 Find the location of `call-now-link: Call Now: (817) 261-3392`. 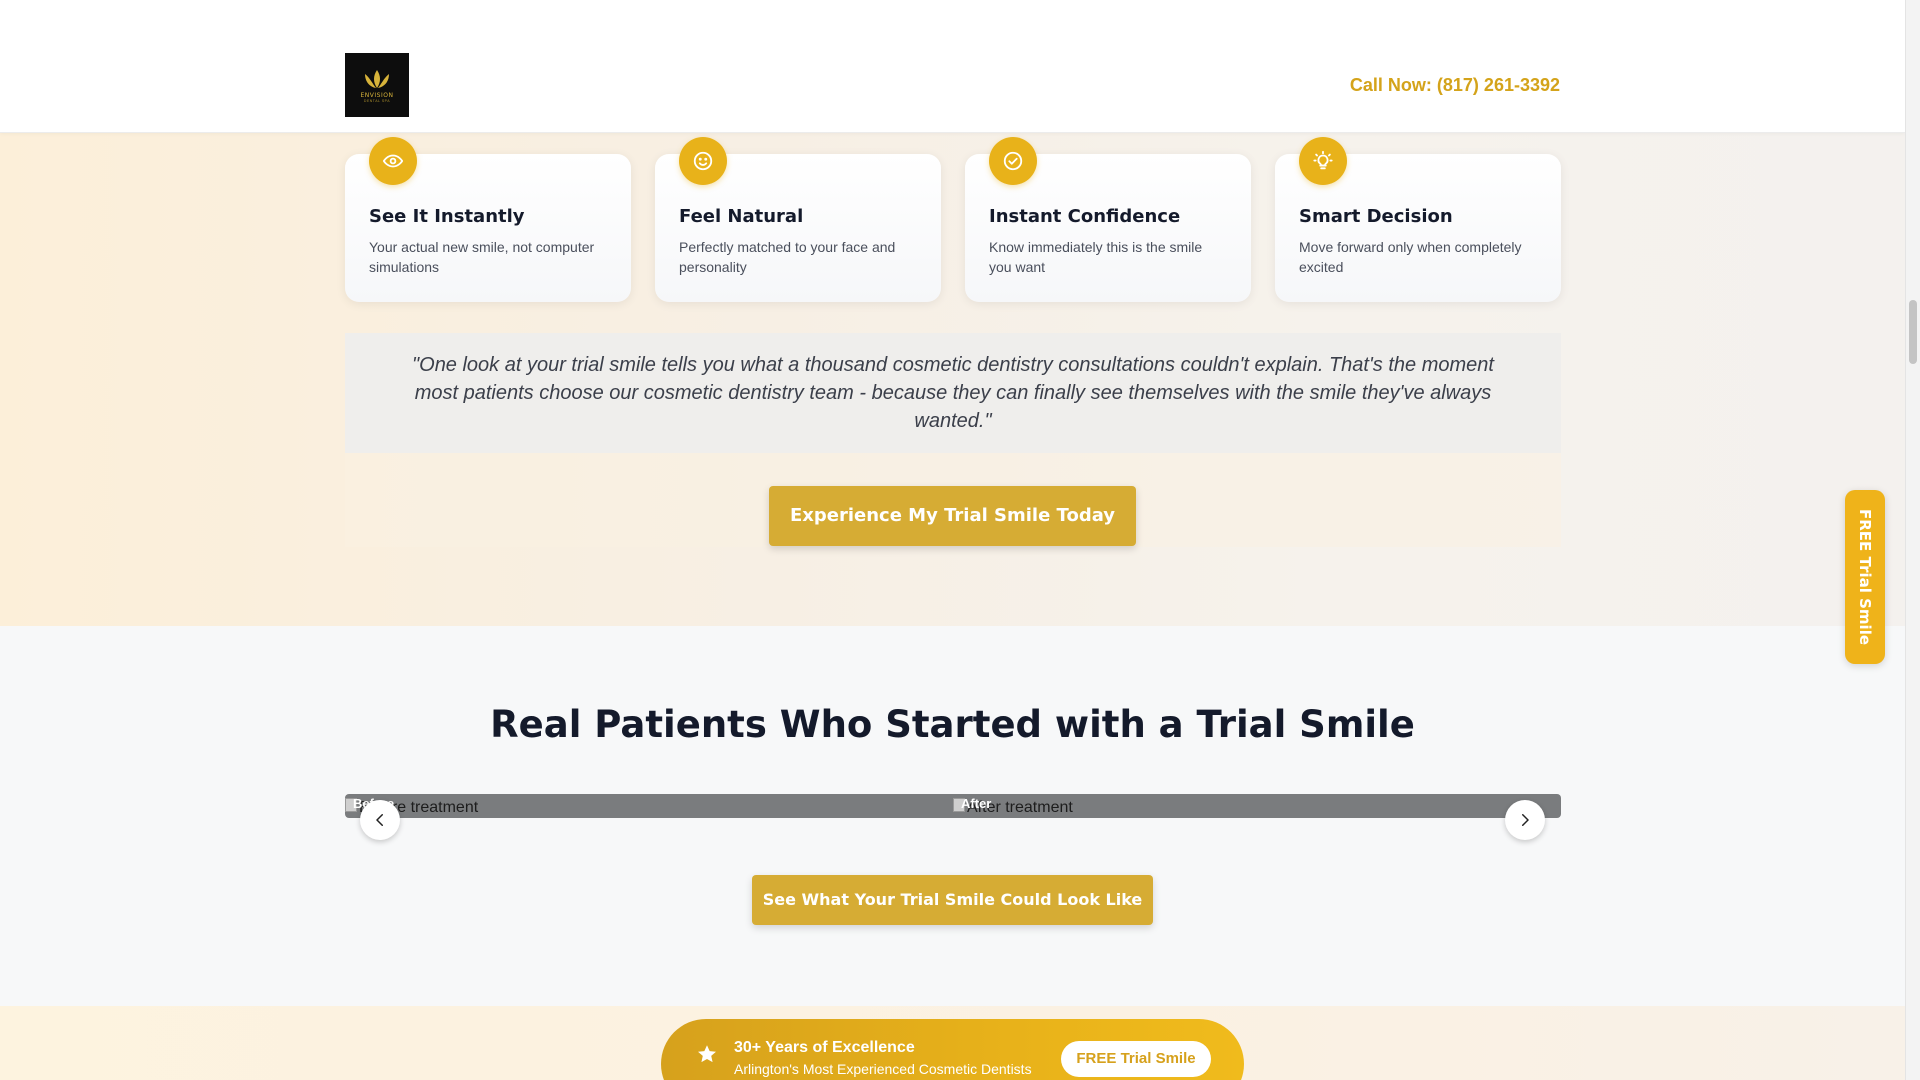

call-now-link: Call Now: (817) 261-3392 is located at coordinates (1455, 85).